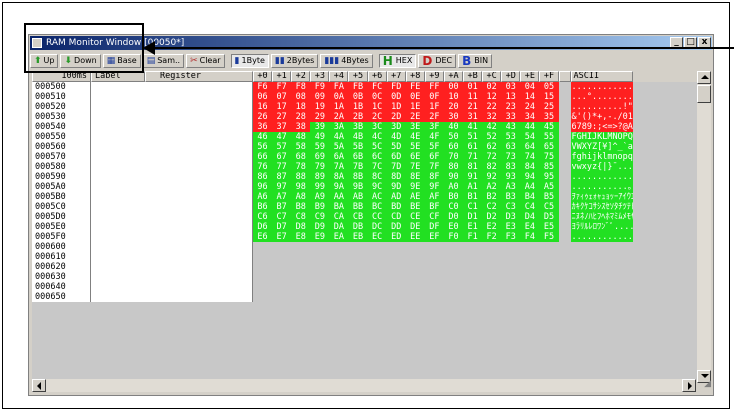 Image resolution: width=734 pixels, height=412 pixels. What do you see at coordinates (415, 127) in the screenshot?
I see `byte-cell: 3E` at bounding box center [415, 127].